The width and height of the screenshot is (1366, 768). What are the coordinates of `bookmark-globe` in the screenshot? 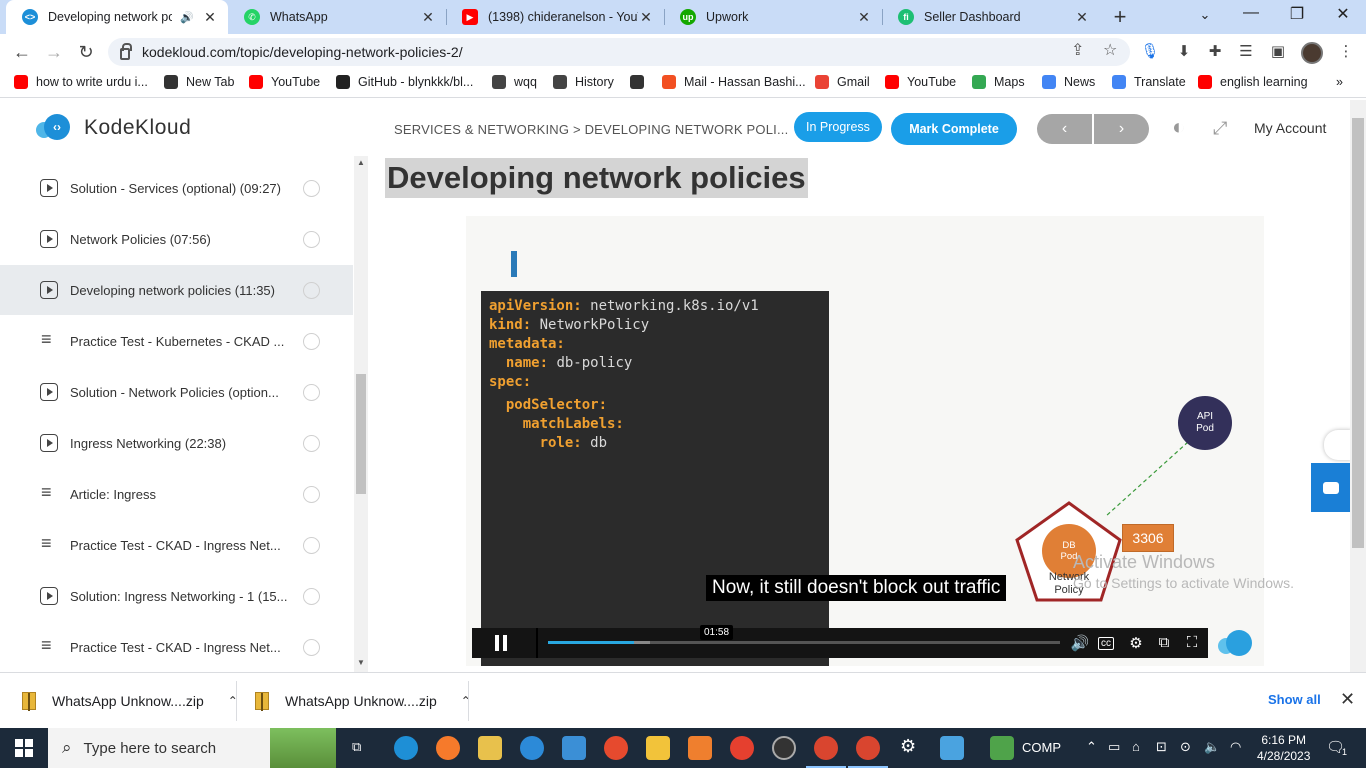 It's located at (641, 82).